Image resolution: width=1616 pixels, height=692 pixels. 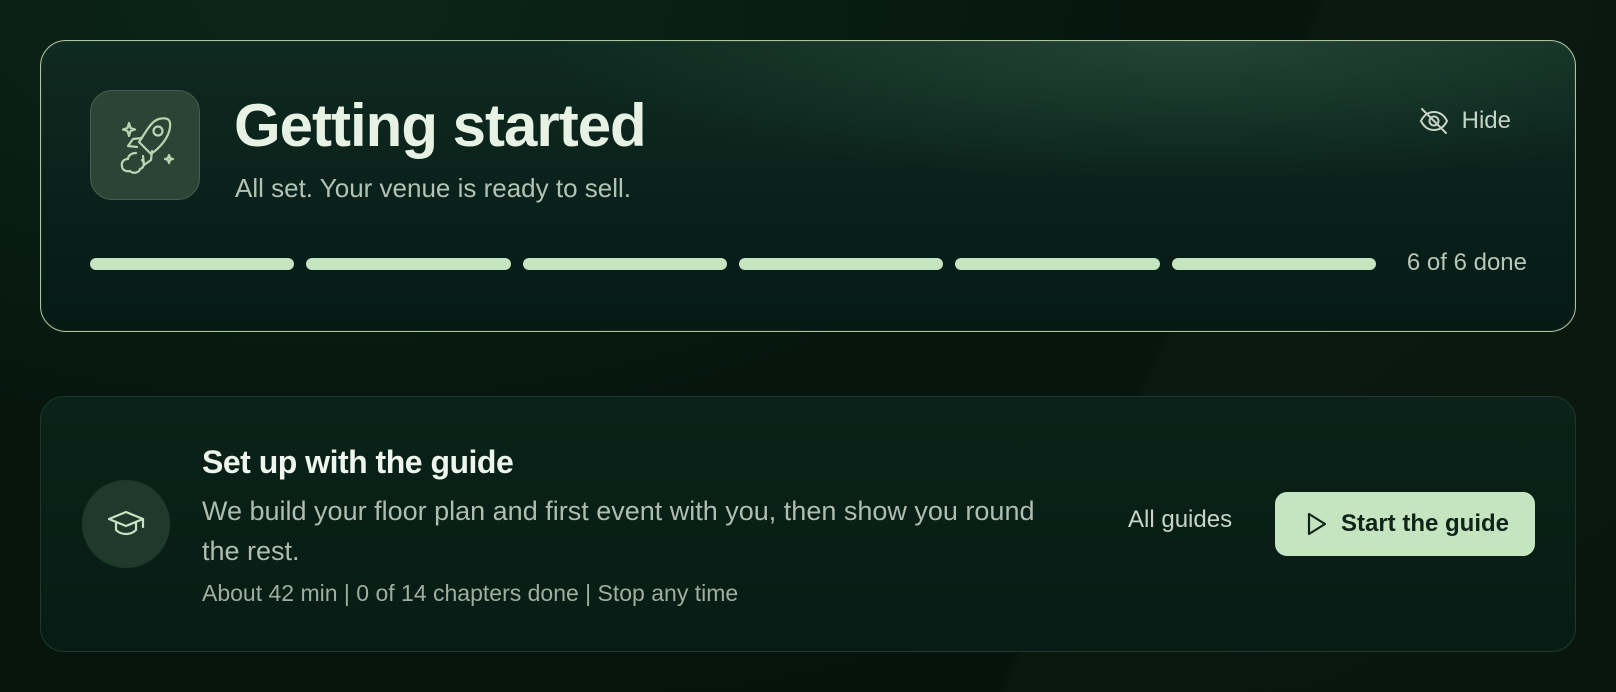 I want to click on guide-title: Set up with the guide, so click(x=358, y=462).